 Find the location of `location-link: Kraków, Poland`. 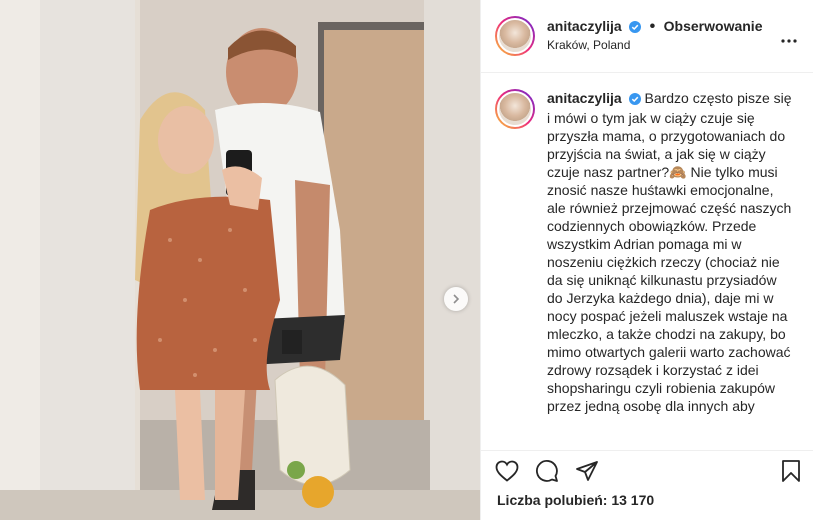

location-link: Kraków, Poland is located at coordinates (654, 45).